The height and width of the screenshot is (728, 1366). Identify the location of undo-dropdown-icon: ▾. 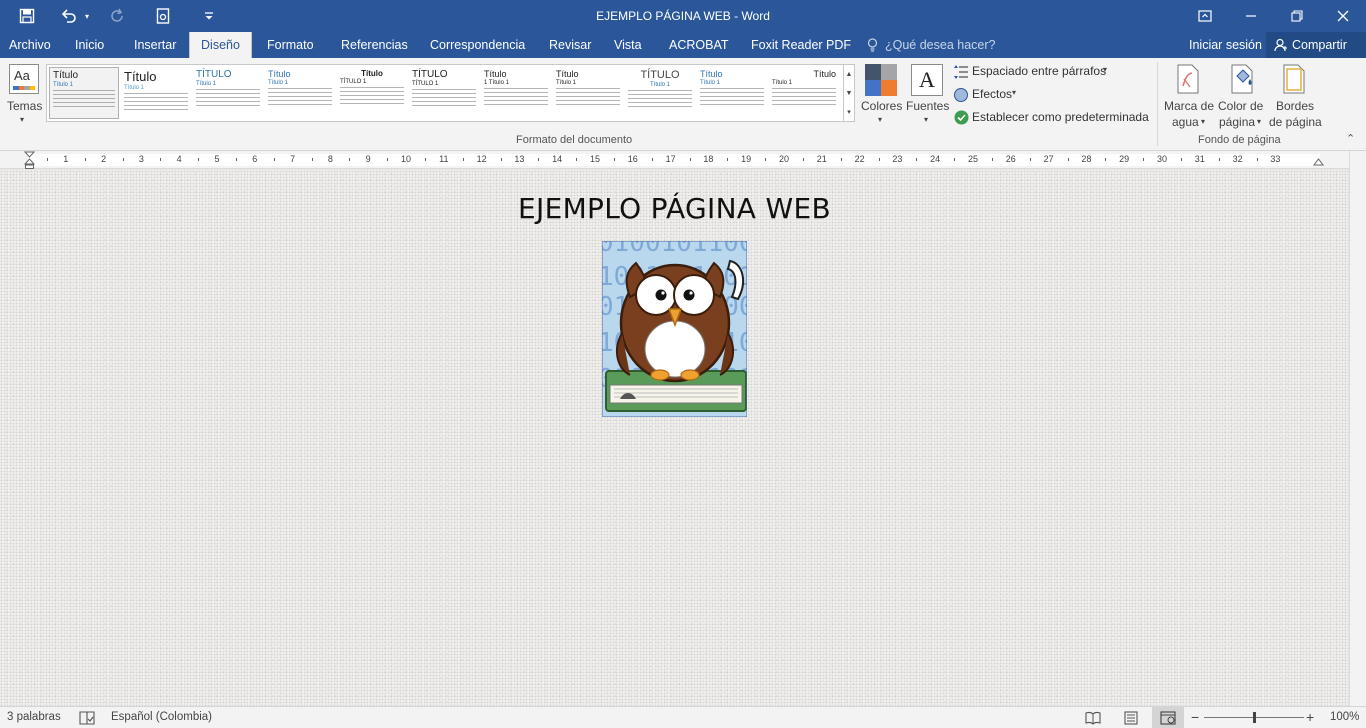
(87, 16).